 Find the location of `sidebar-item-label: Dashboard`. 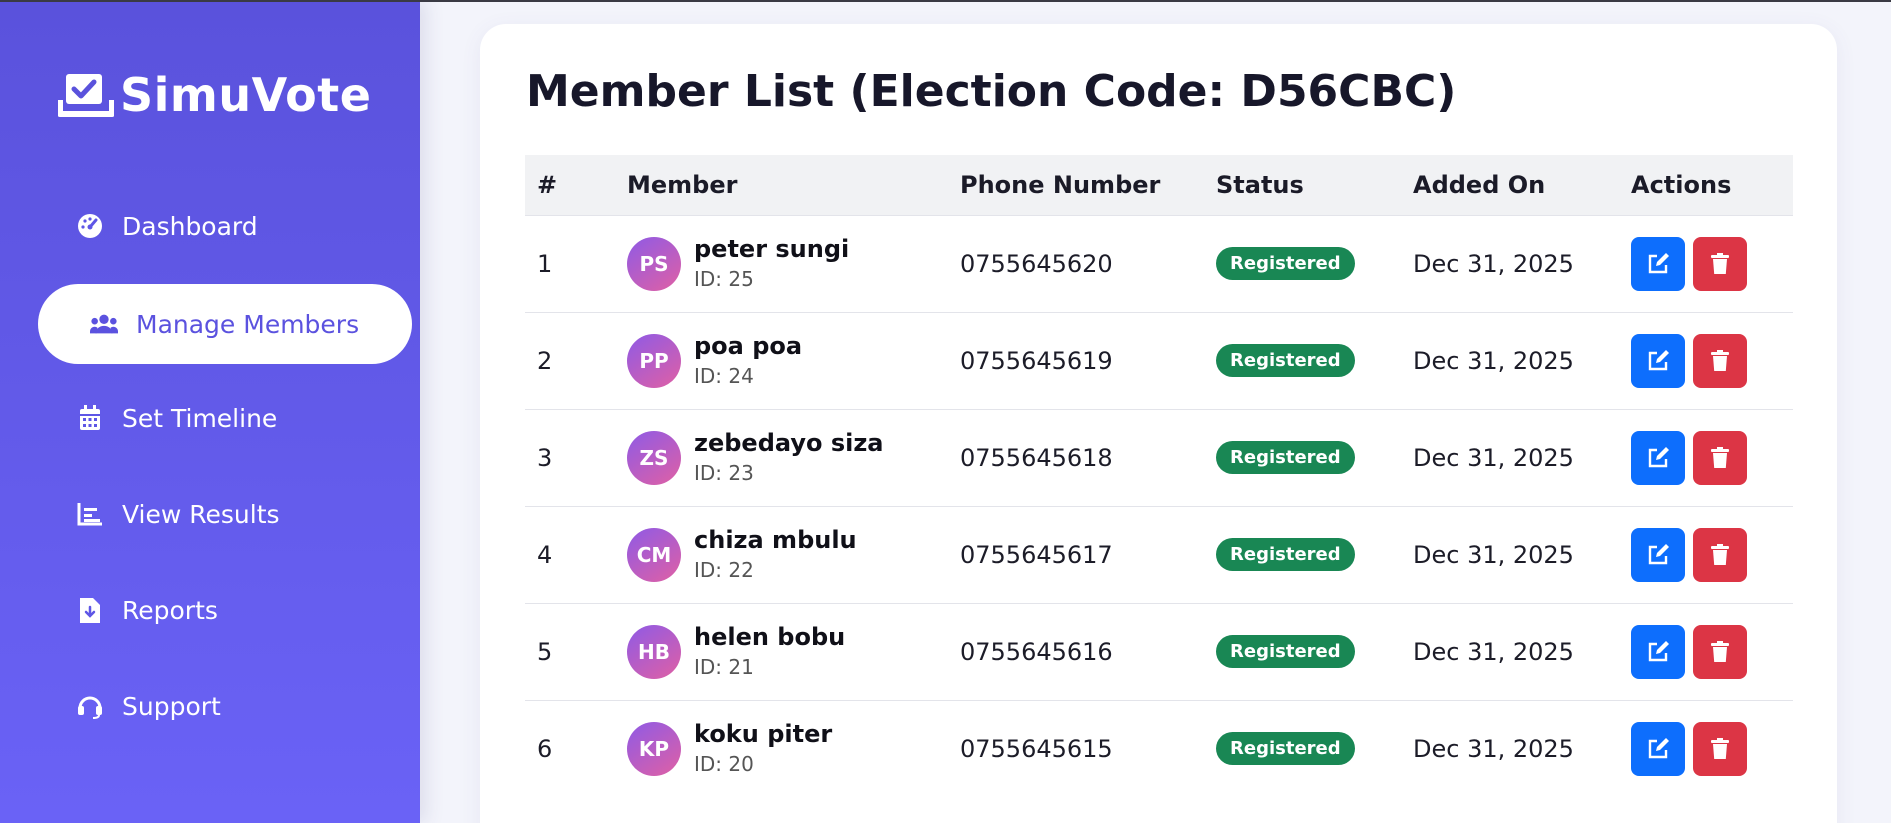

sidebar-item-label: Dashboard is located at coordinates (190, 226).